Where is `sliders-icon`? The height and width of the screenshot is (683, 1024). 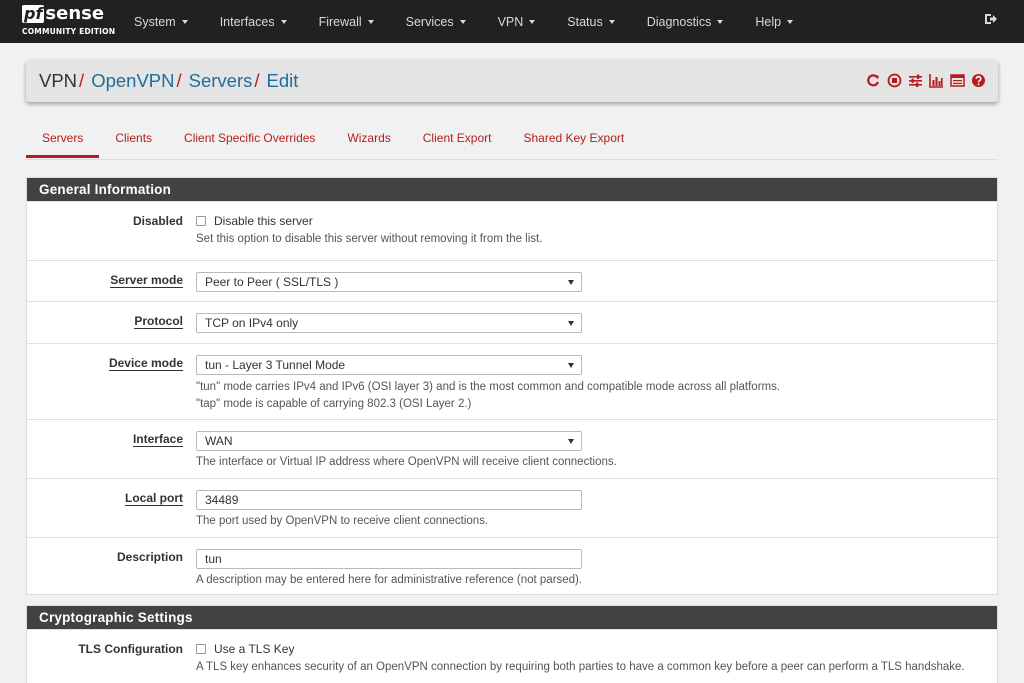 sliders-icon is located at coordinates (915, 80).